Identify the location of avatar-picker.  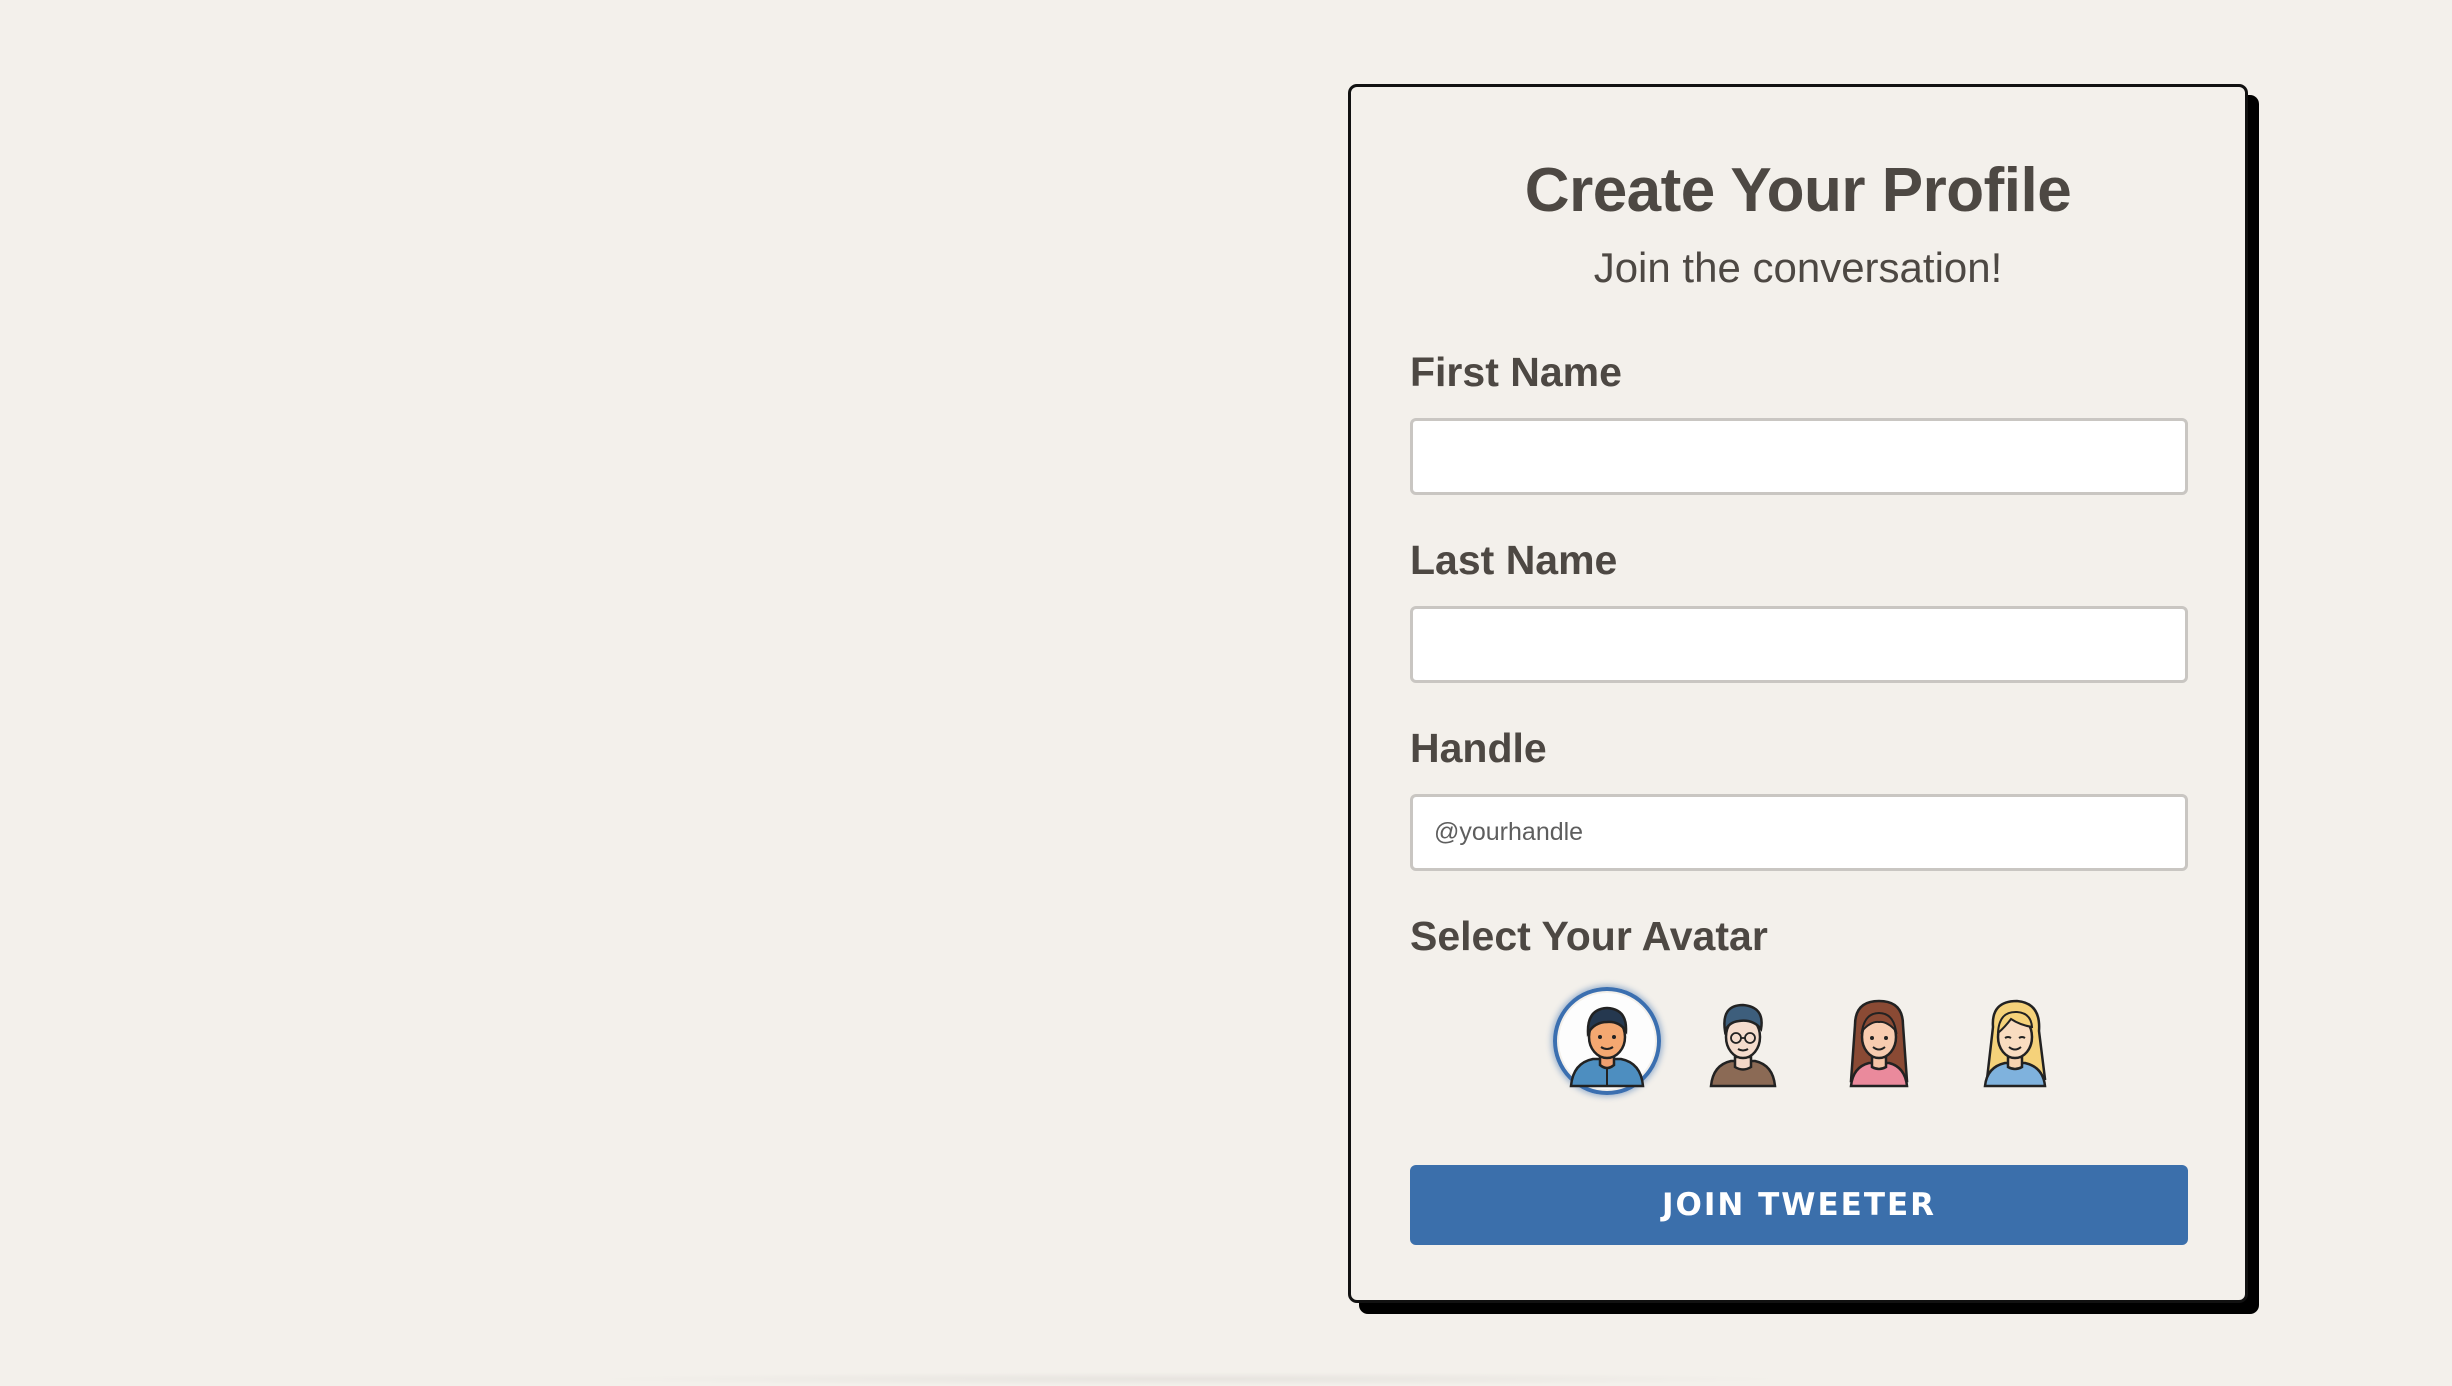
(1798, 1041).